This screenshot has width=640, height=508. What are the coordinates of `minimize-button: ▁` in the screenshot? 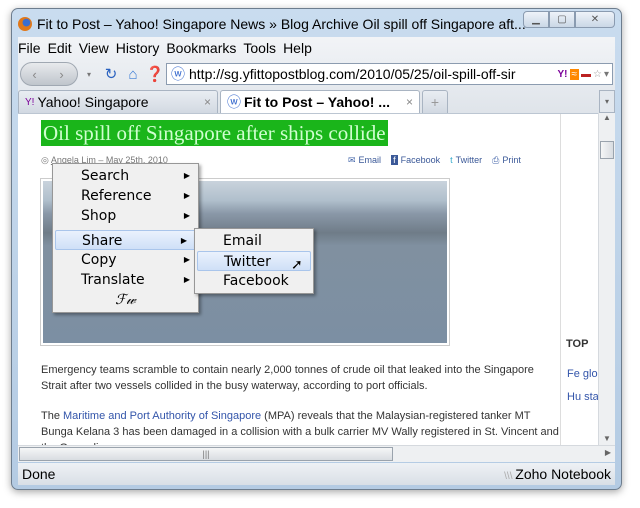 It's located at (536, 19).